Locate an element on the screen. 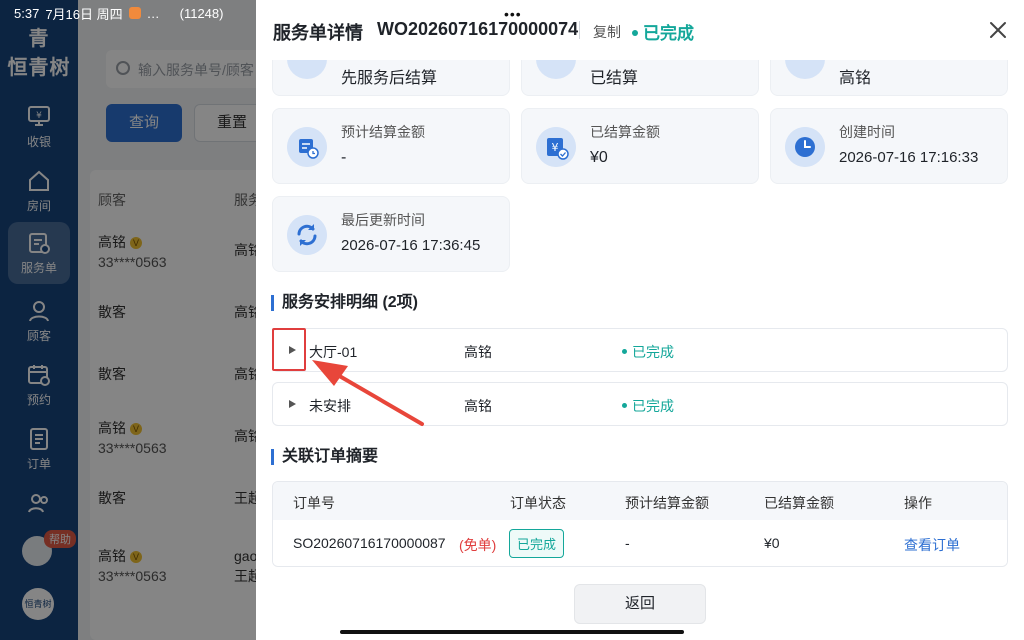 Image resolution: width=1024 pixels, height=640 pixels. status-bar: 5:37 7月16日 周四 … (11248) is located at coordinates (128, 13).